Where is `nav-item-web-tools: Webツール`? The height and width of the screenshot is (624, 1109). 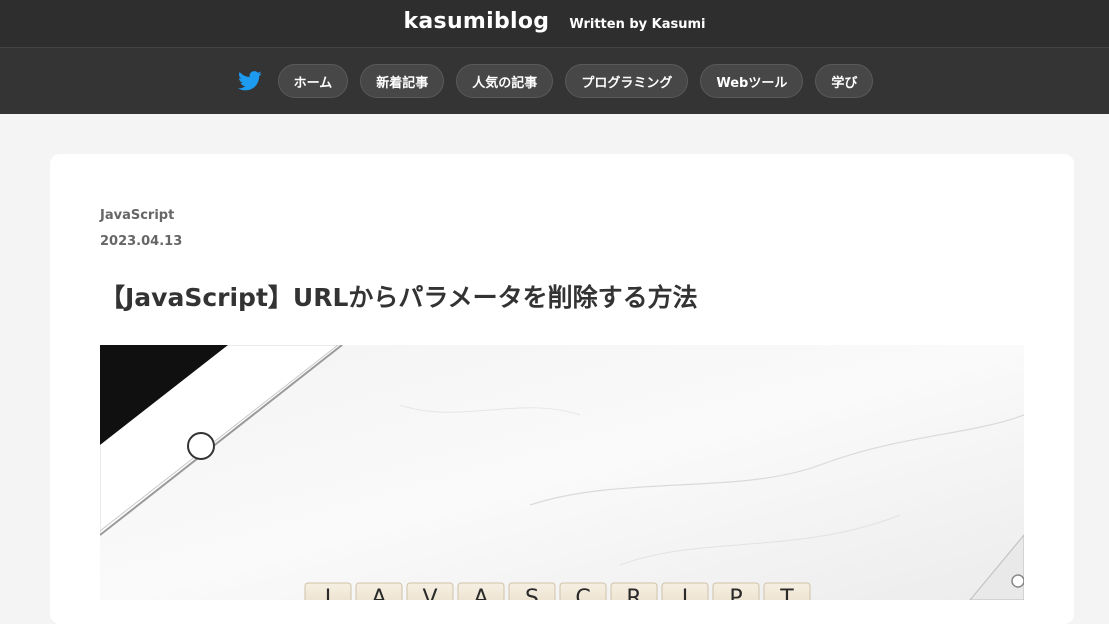
nav-item-web-tools: Webツール is located at coordinates (752, 81).